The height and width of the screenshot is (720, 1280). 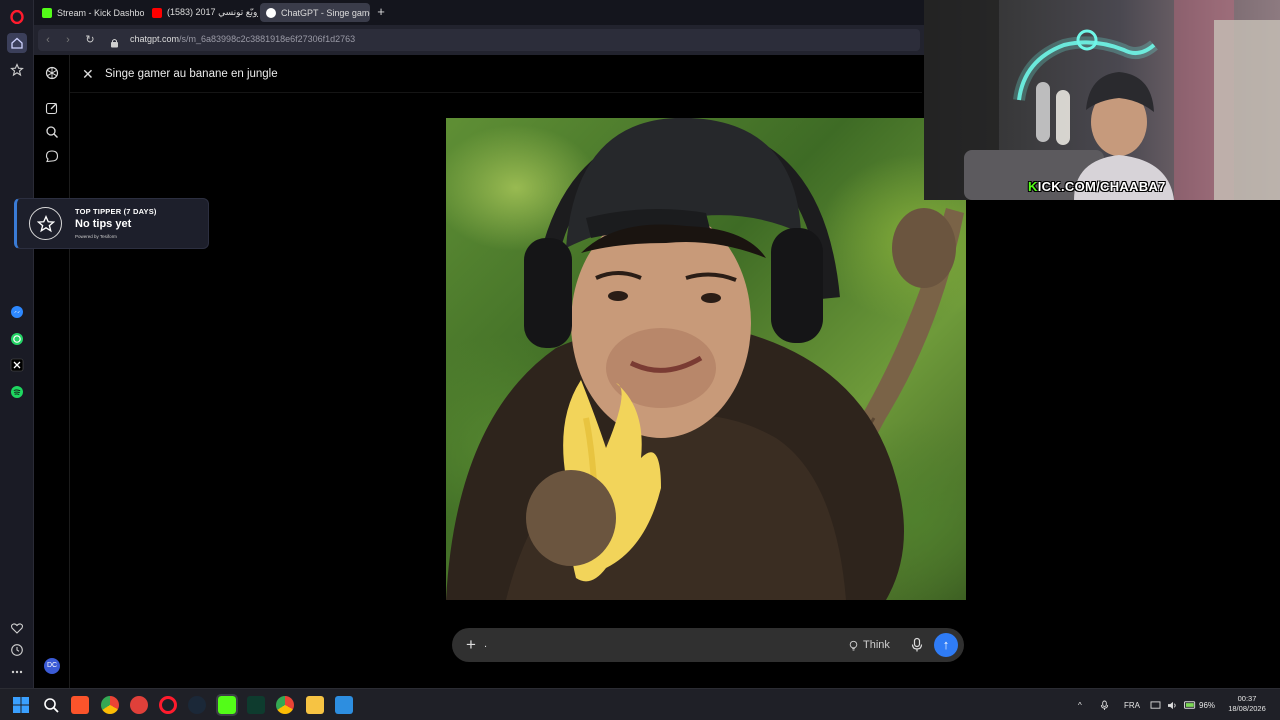 I want to click on image-title: Singe gamer au banane en jungle, so click(x=191, y=74).